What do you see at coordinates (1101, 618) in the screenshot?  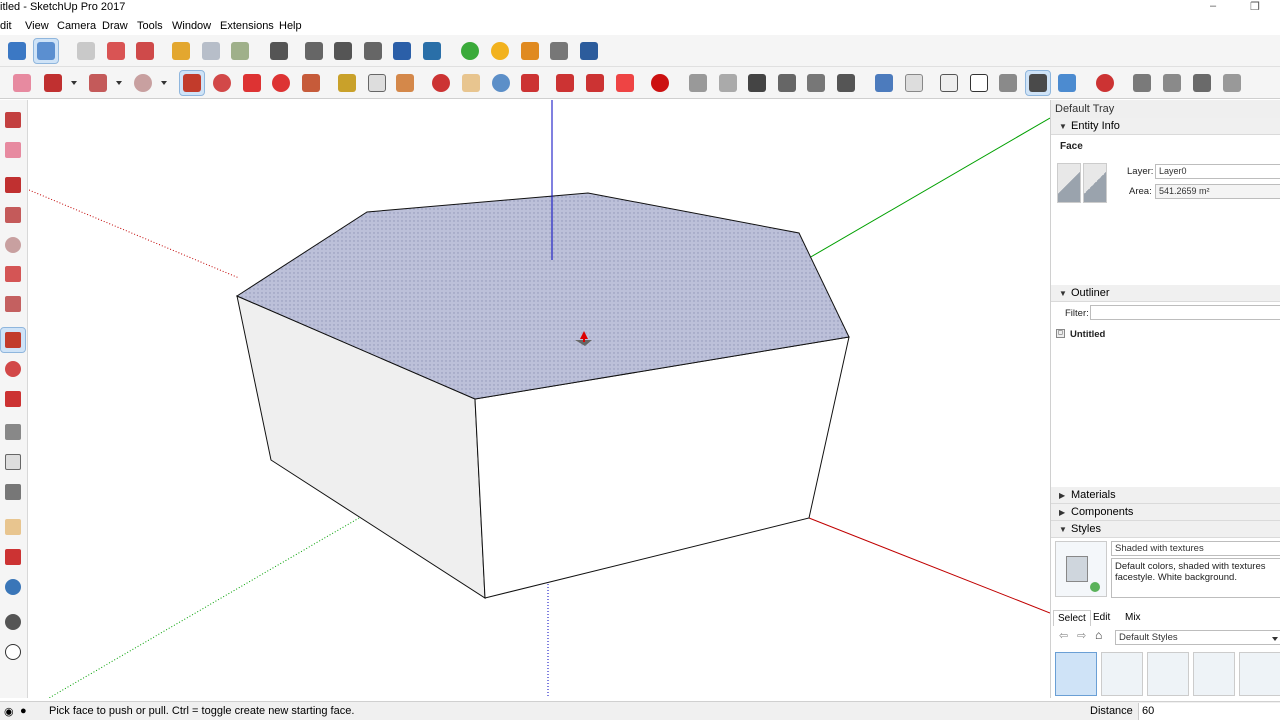 I see `styles-tab-edit: Edit` at bounding box center [1101, 618].